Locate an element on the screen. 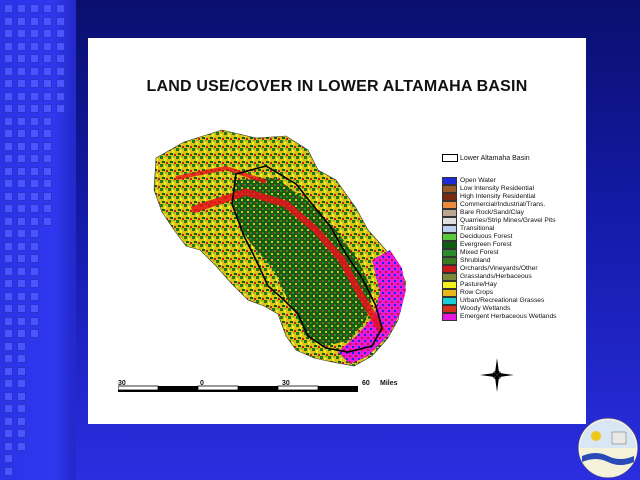  legend-item: Urban/Recreational Grasses is located at coordinates (499, 301).